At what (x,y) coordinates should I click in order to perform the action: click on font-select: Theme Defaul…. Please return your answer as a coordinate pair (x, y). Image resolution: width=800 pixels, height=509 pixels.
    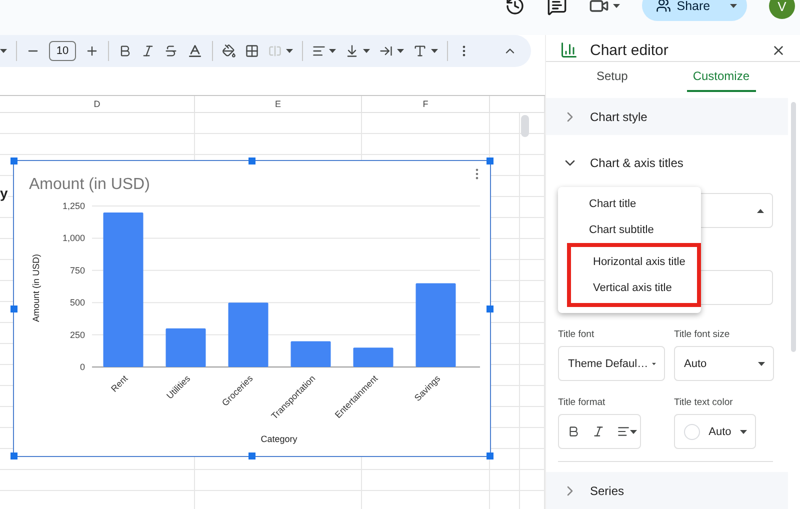
    Looking at the image, I should click on (611, 363).